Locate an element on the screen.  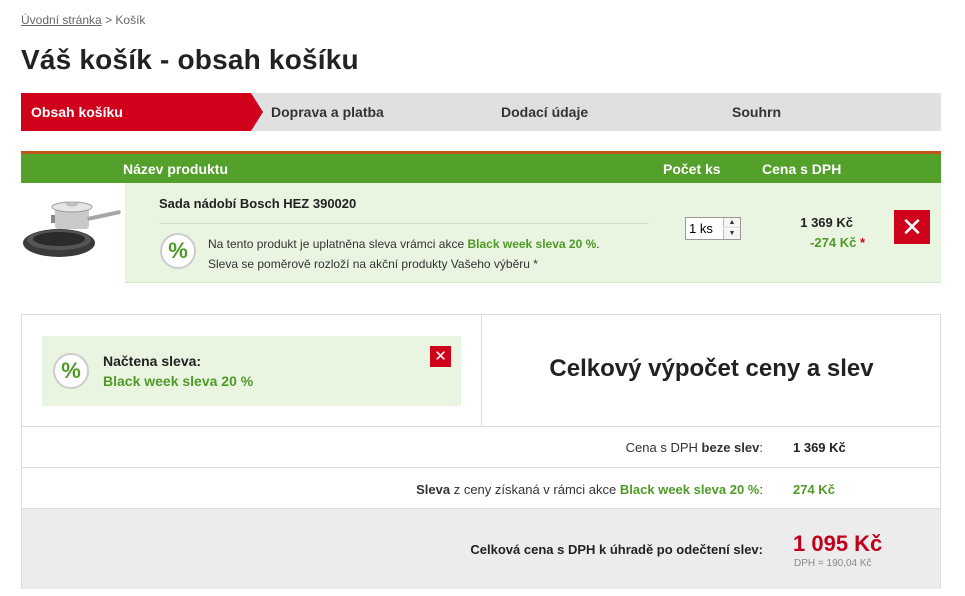
label-bold: beze slev is located at coordinates (730, 447).